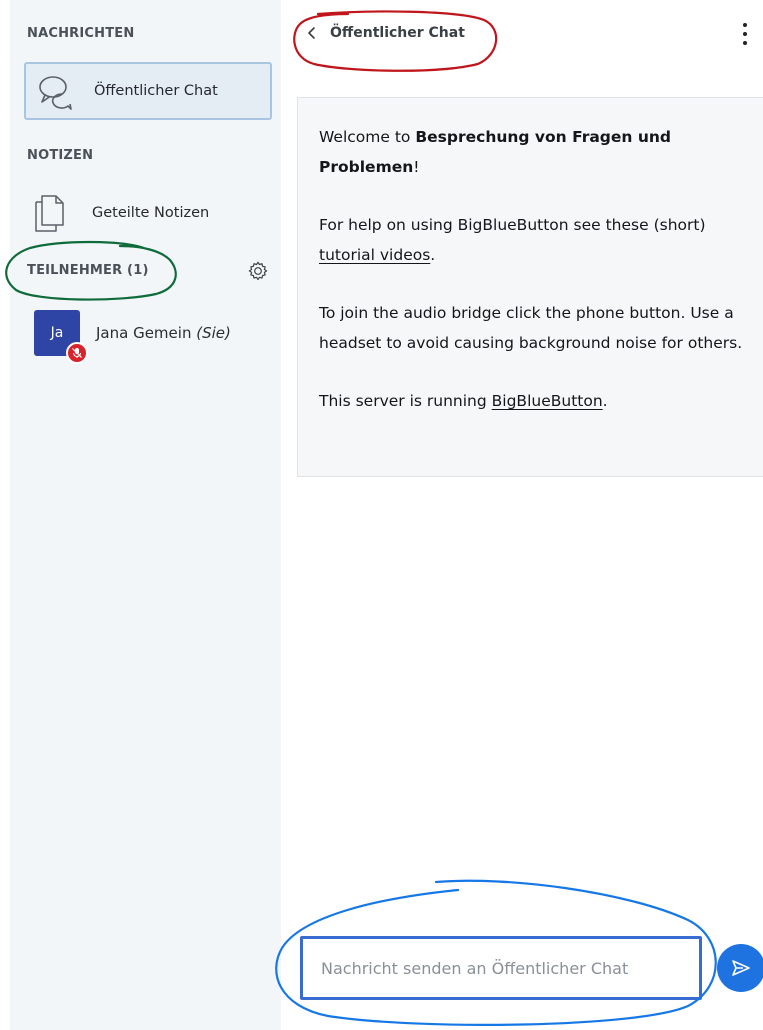  Describe the element at coordinates (156, 91) in the screenshot. I see `public-chat-label: Öffentlicher Chat` at that location.